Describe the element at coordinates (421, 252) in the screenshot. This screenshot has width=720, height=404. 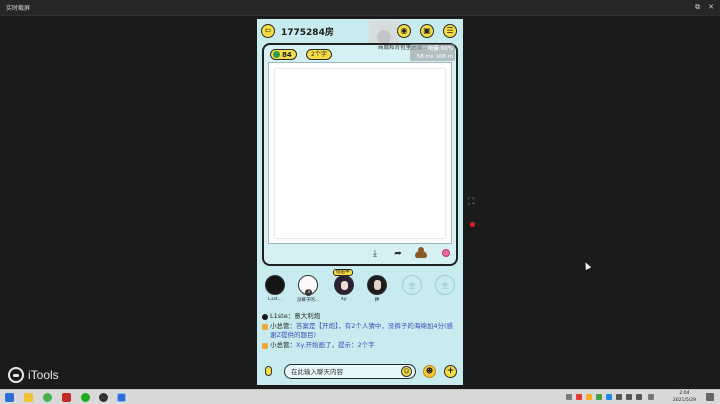
I see `poop-icon` at that location.